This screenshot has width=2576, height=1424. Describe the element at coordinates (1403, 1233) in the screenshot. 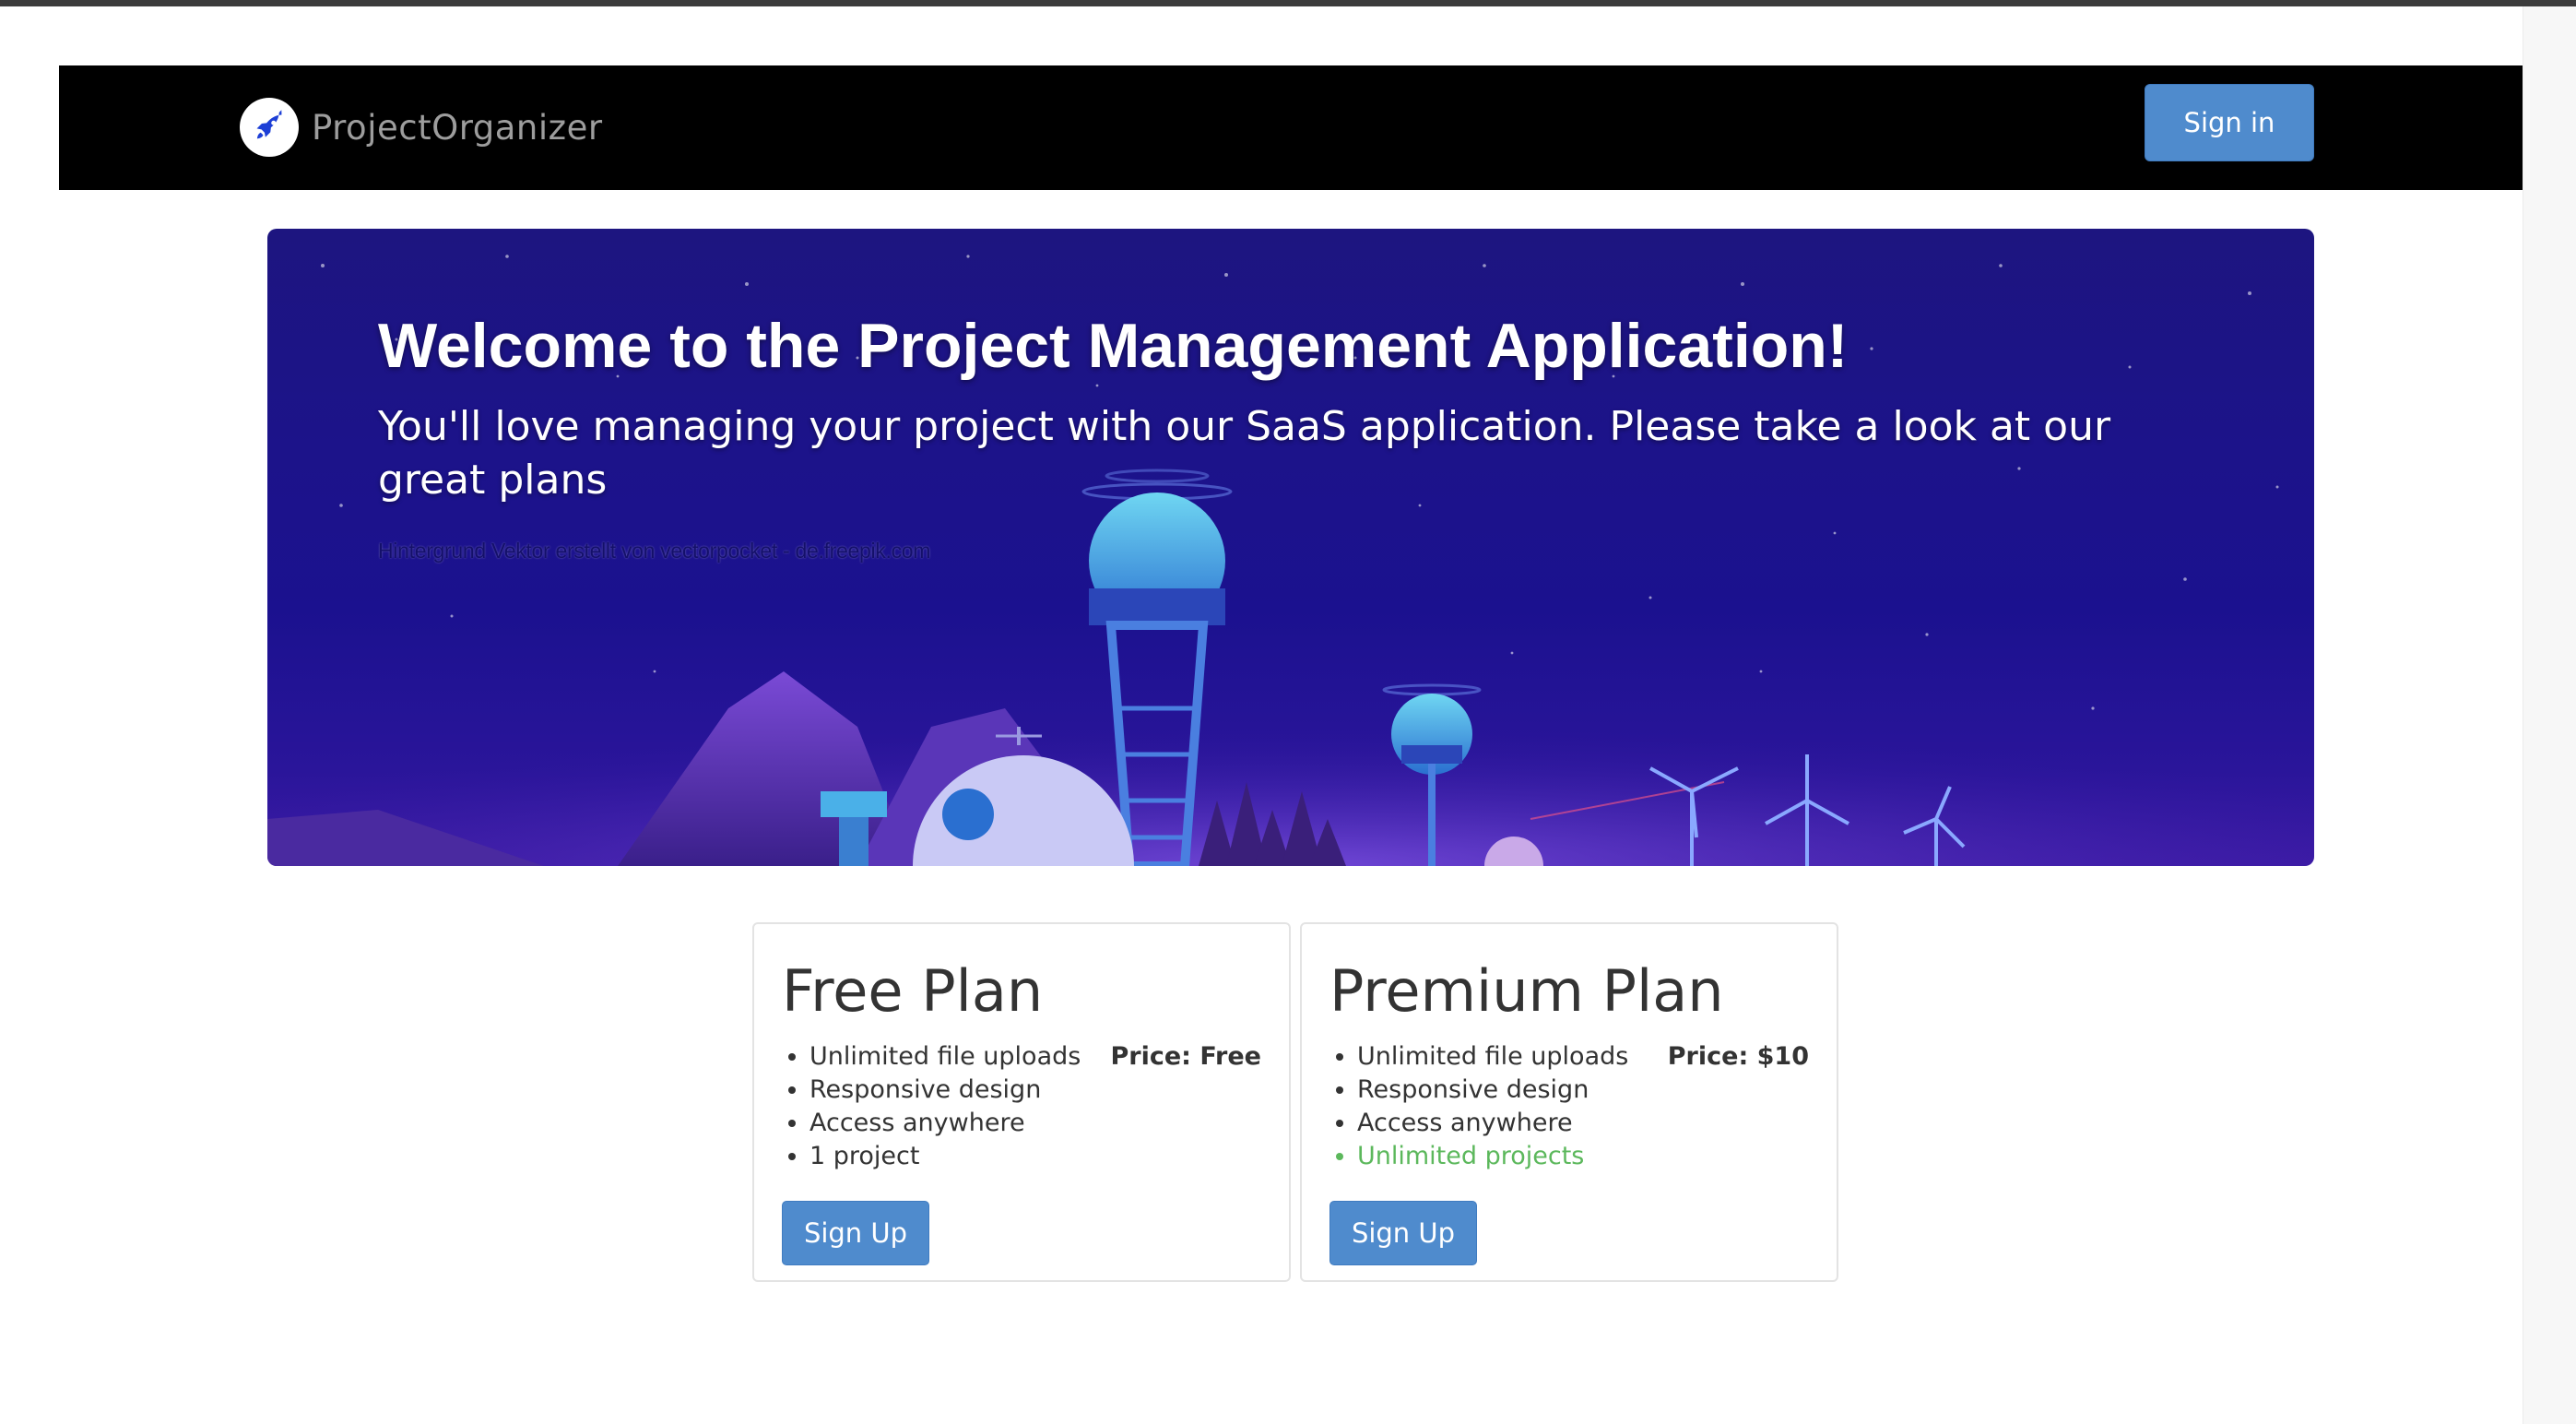

I see `premium-signup-button: Sign Up` at that location.